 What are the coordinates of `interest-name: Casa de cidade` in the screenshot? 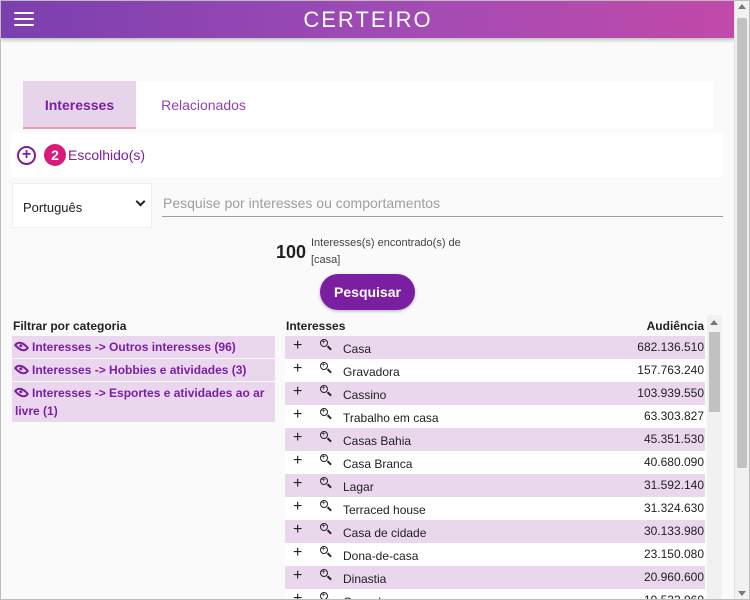 It's located at (385, 533).